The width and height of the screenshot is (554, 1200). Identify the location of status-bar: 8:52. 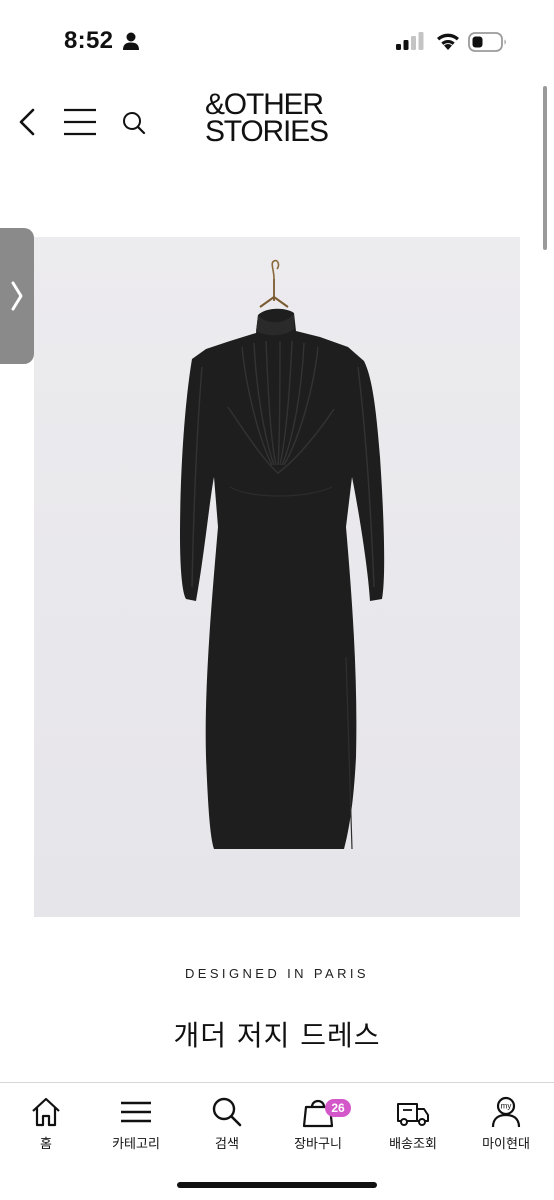
(277, 40).